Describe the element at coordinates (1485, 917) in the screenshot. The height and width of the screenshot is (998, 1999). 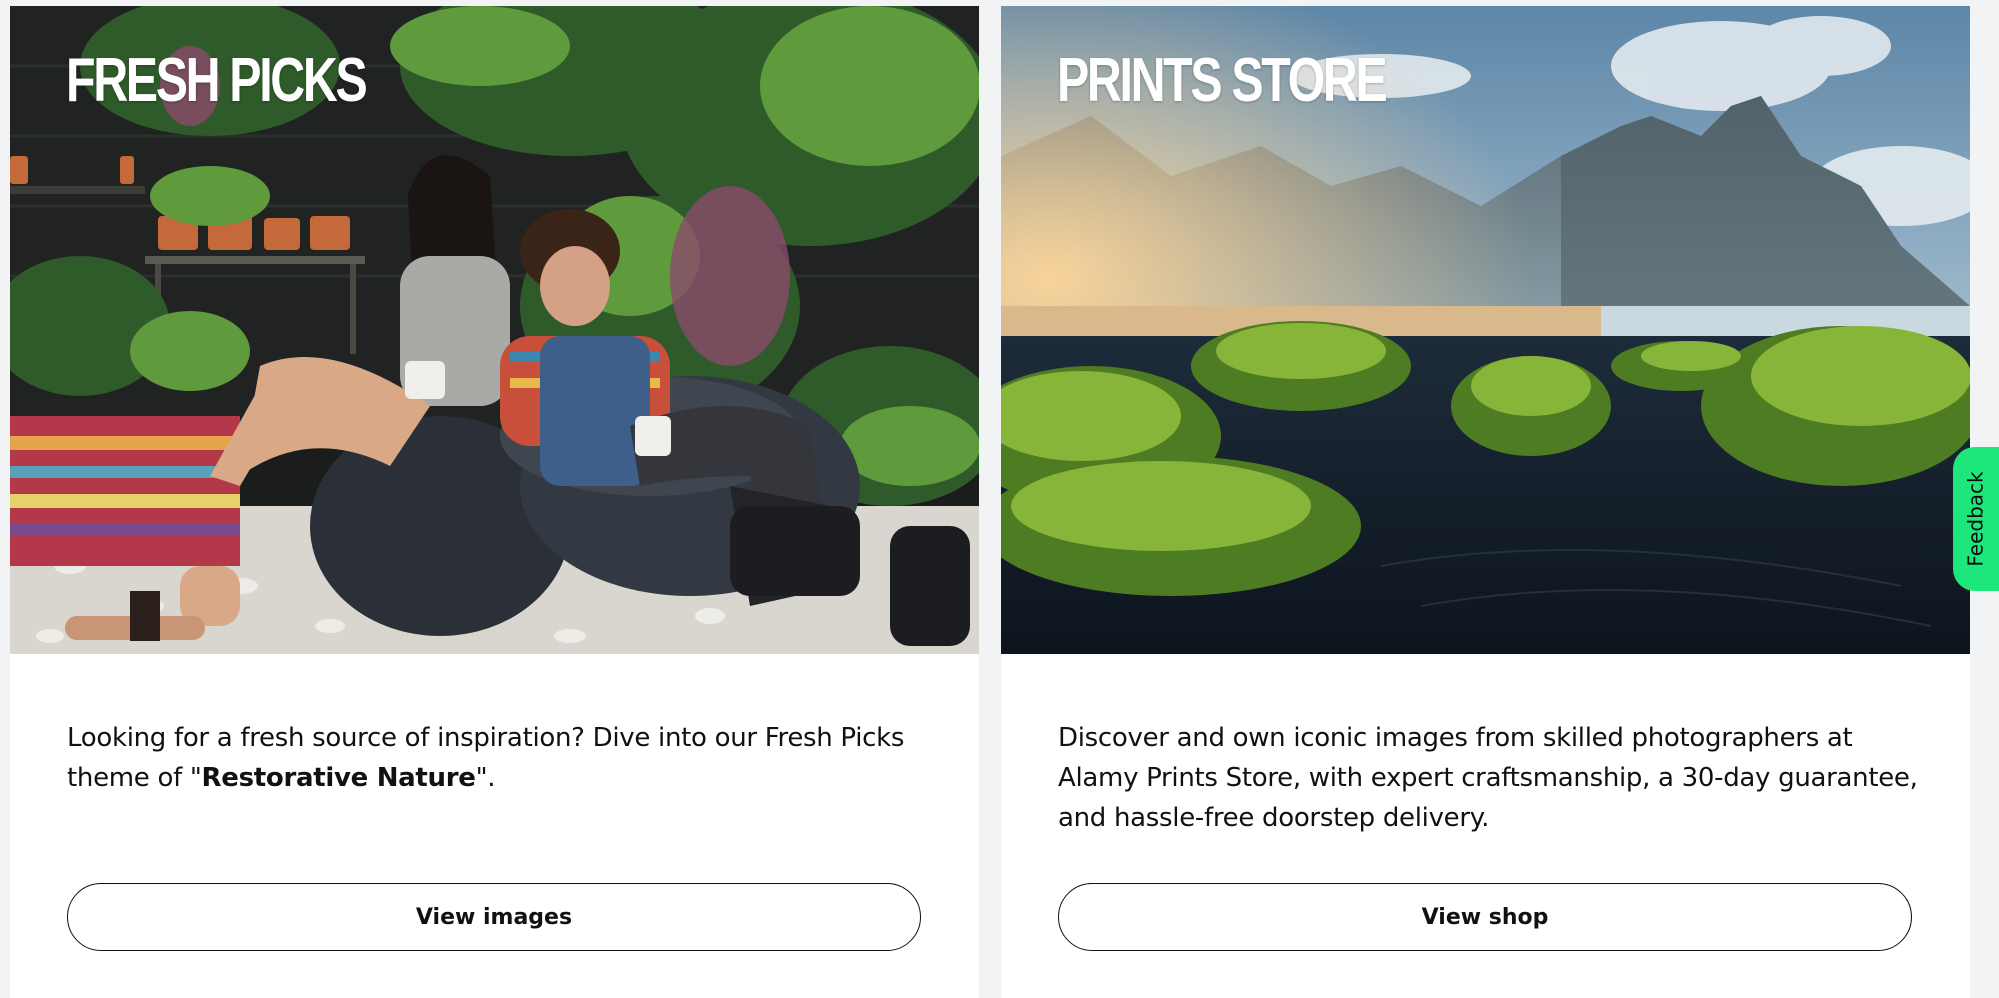
I see `view-shop-button: View shop` at that location.